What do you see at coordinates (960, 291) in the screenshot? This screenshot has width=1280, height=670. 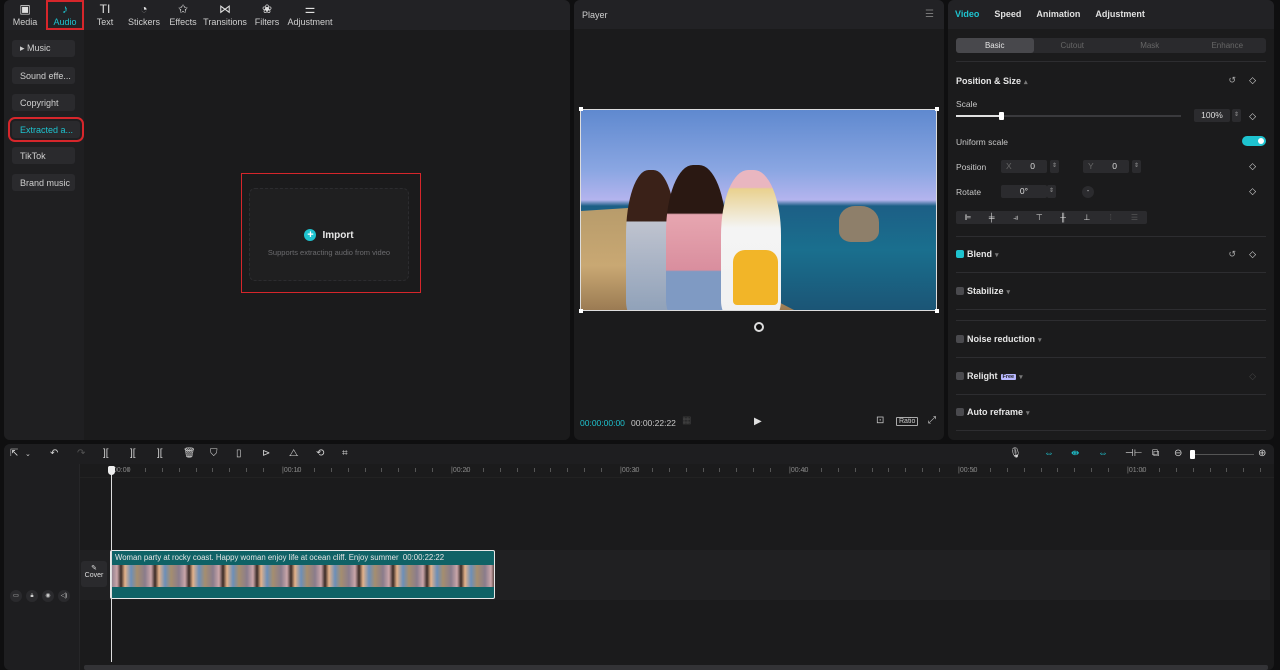 I see `stabilize-checkbox` at bounding box center [960, 291].